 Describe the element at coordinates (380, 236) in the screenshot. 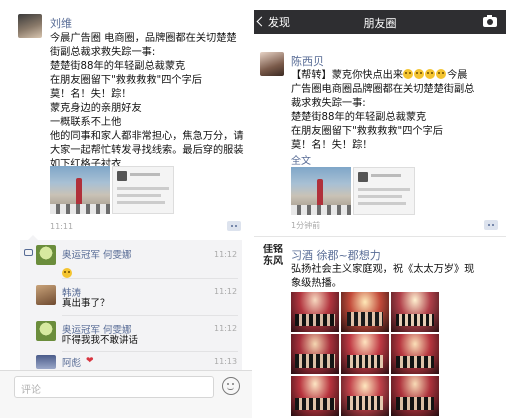

I see `post-divider` at that location.